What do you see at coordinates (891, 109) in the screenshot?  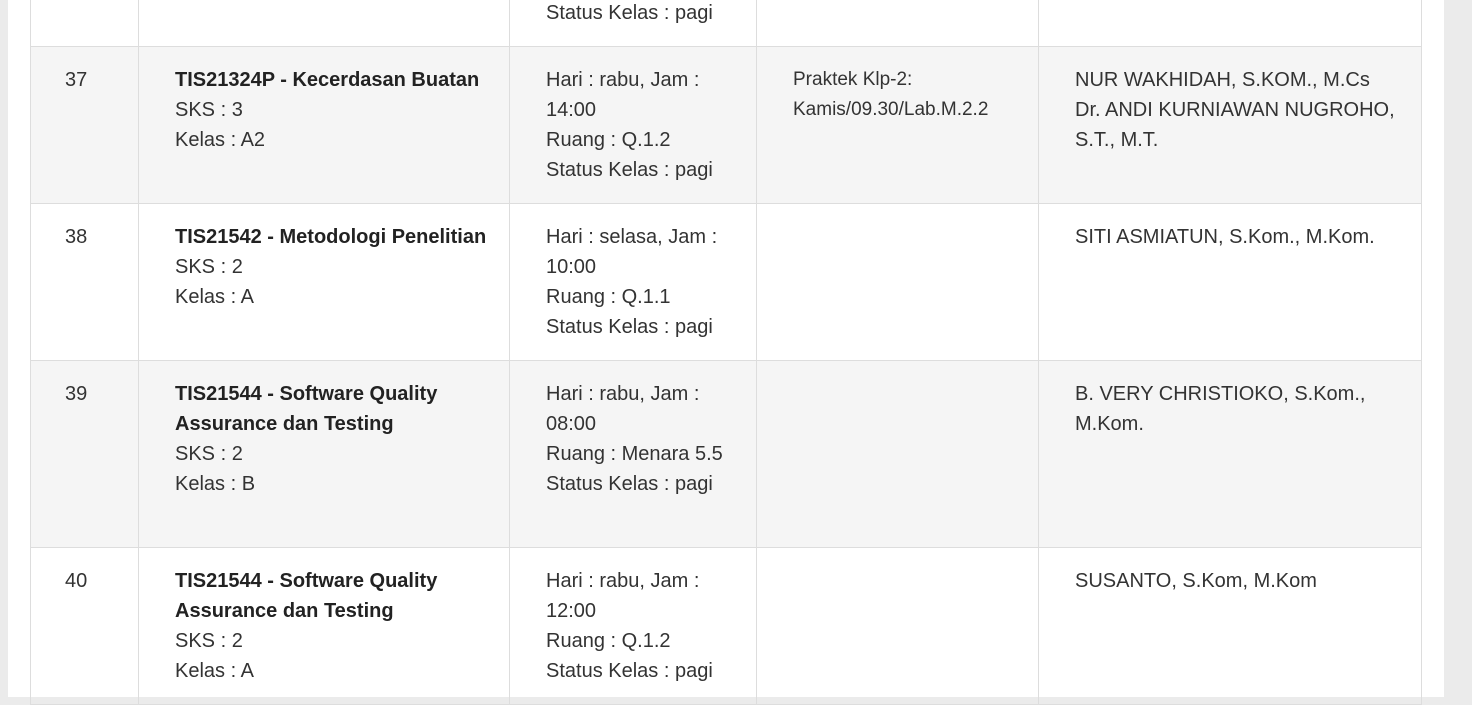 I see `note-line: Kamis/09.30/Lab.M.2.2` at bounding box center [891, 109].